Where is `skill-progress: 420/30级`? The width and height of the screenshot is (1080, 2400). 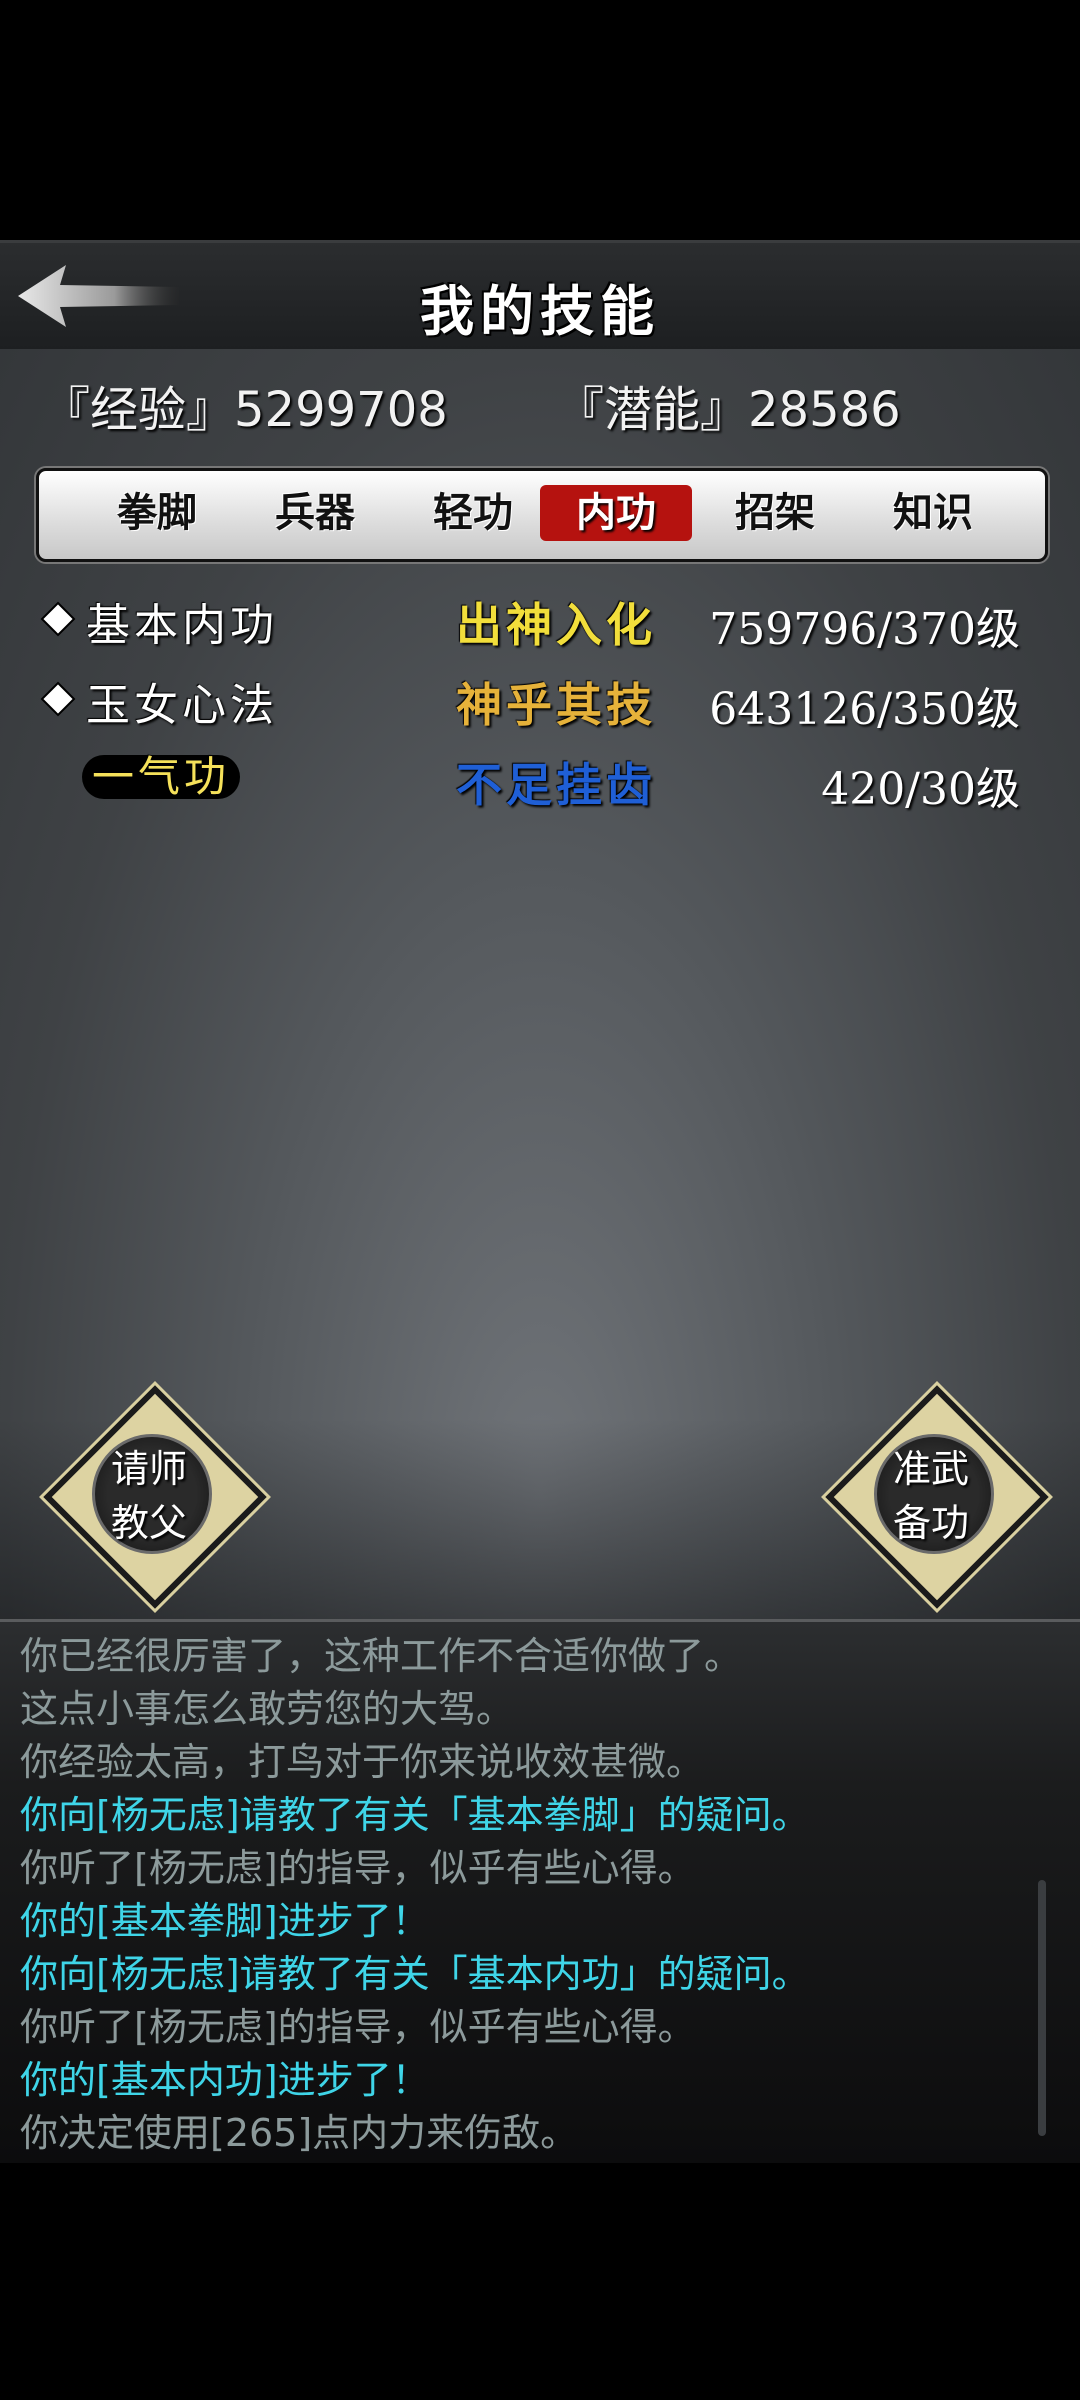
skill-progress: 420/30级 is located at coordinates (920, 789).